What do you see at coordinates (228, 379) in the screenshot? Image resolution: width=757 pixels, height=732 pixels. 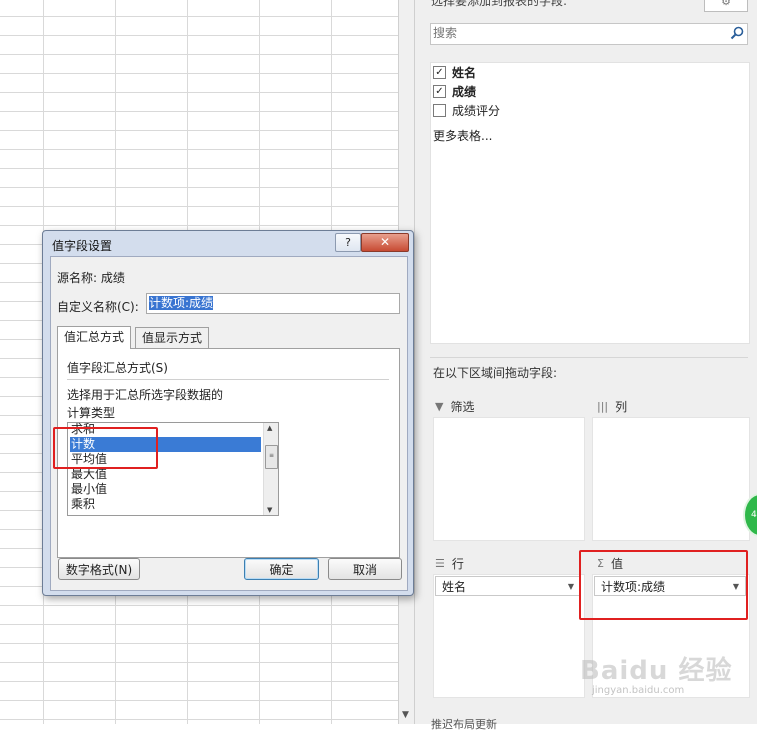 I see `heading-separator` at bounding box center [228, 379].